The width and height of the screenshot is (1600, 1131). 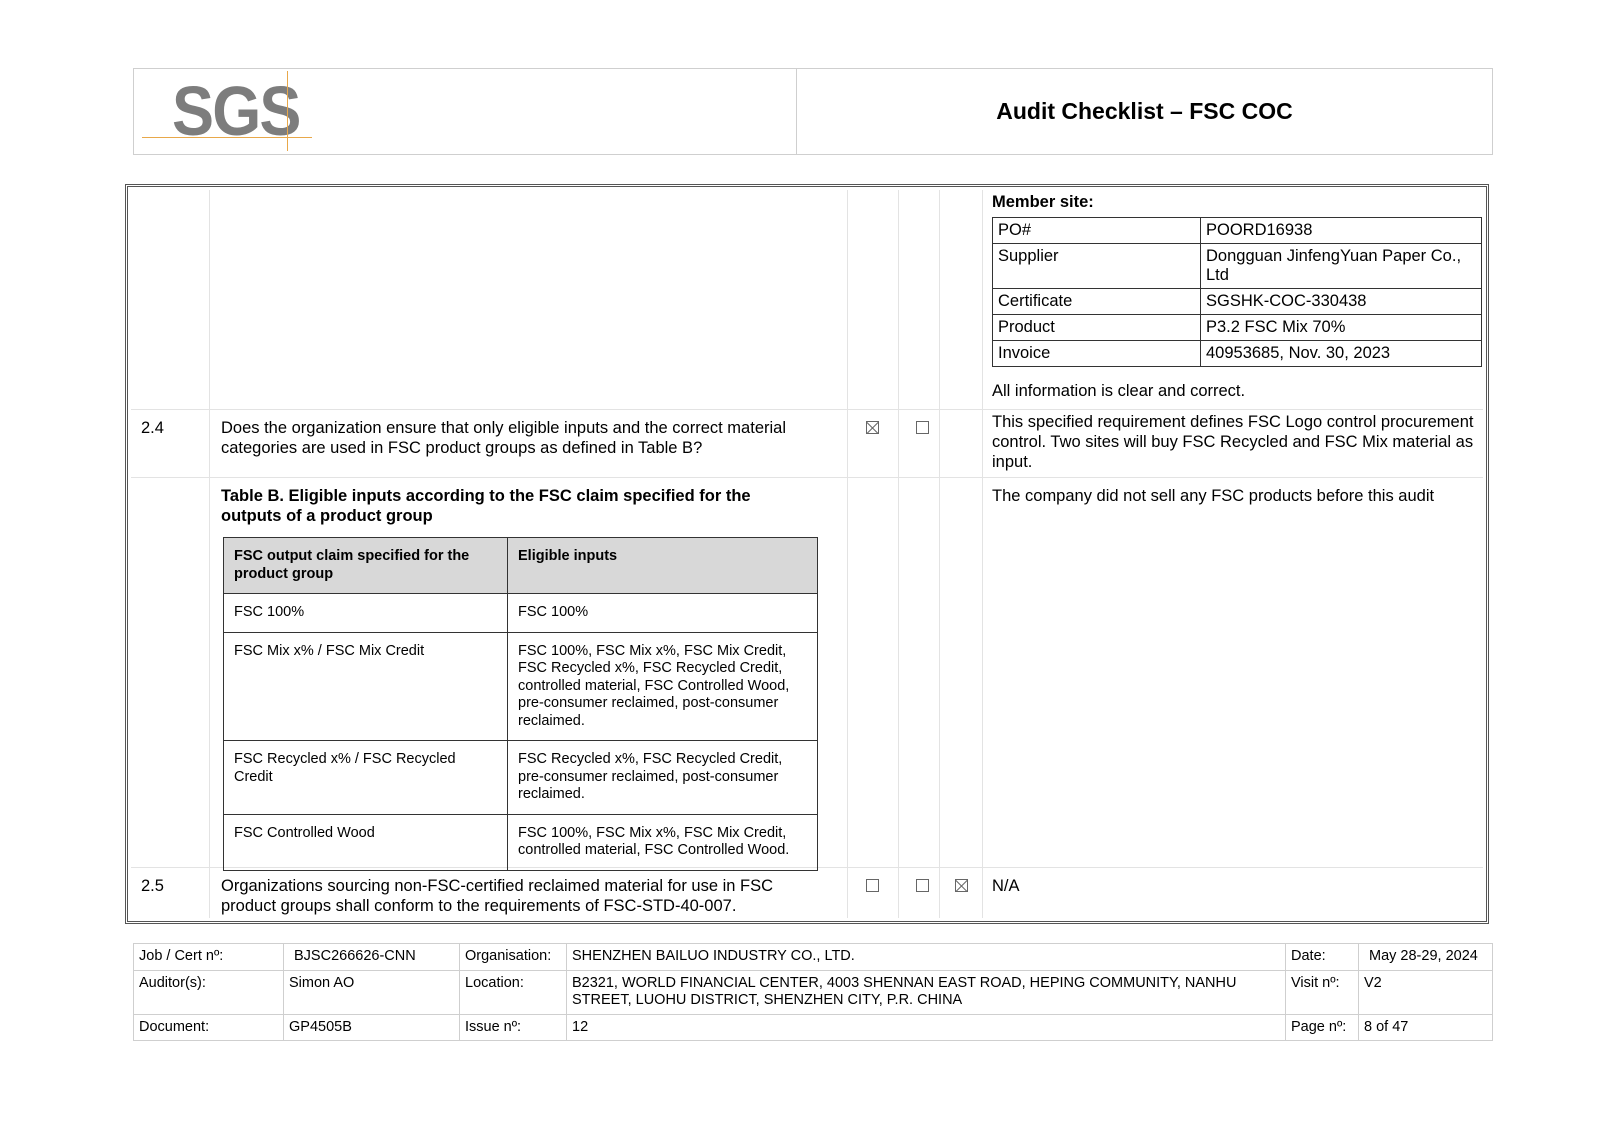 What do you see at coordinates (208, 957) in the screenshot?
I see `footer-label: Job / Cert nº:` at bounding box center [208, 957].